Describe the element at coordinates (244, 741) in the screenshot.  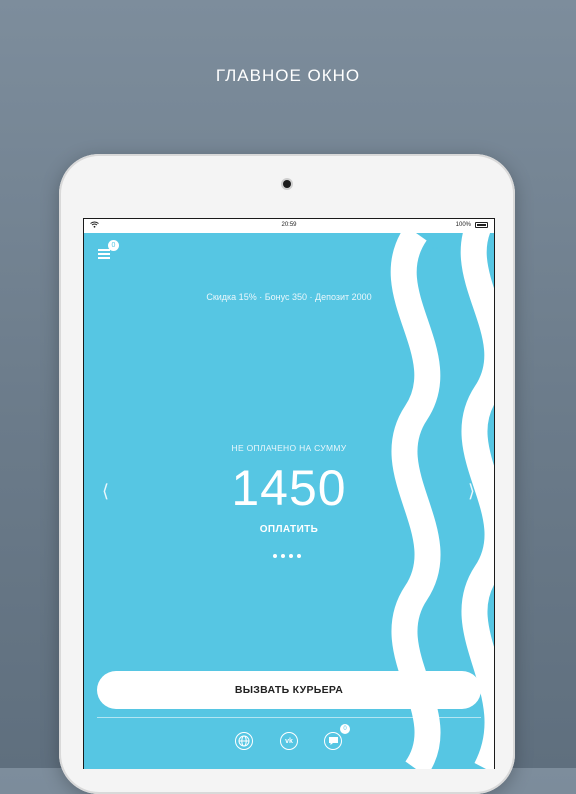
I see `globe-icon` at that location.